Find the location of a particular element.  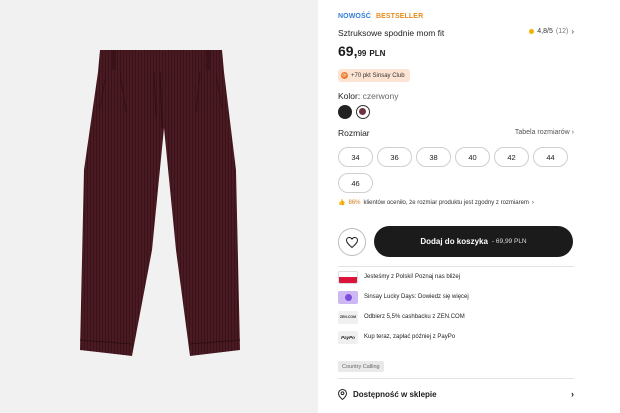

store-availability: Dostępność w sklepie › is located at coordinates (456, 394).